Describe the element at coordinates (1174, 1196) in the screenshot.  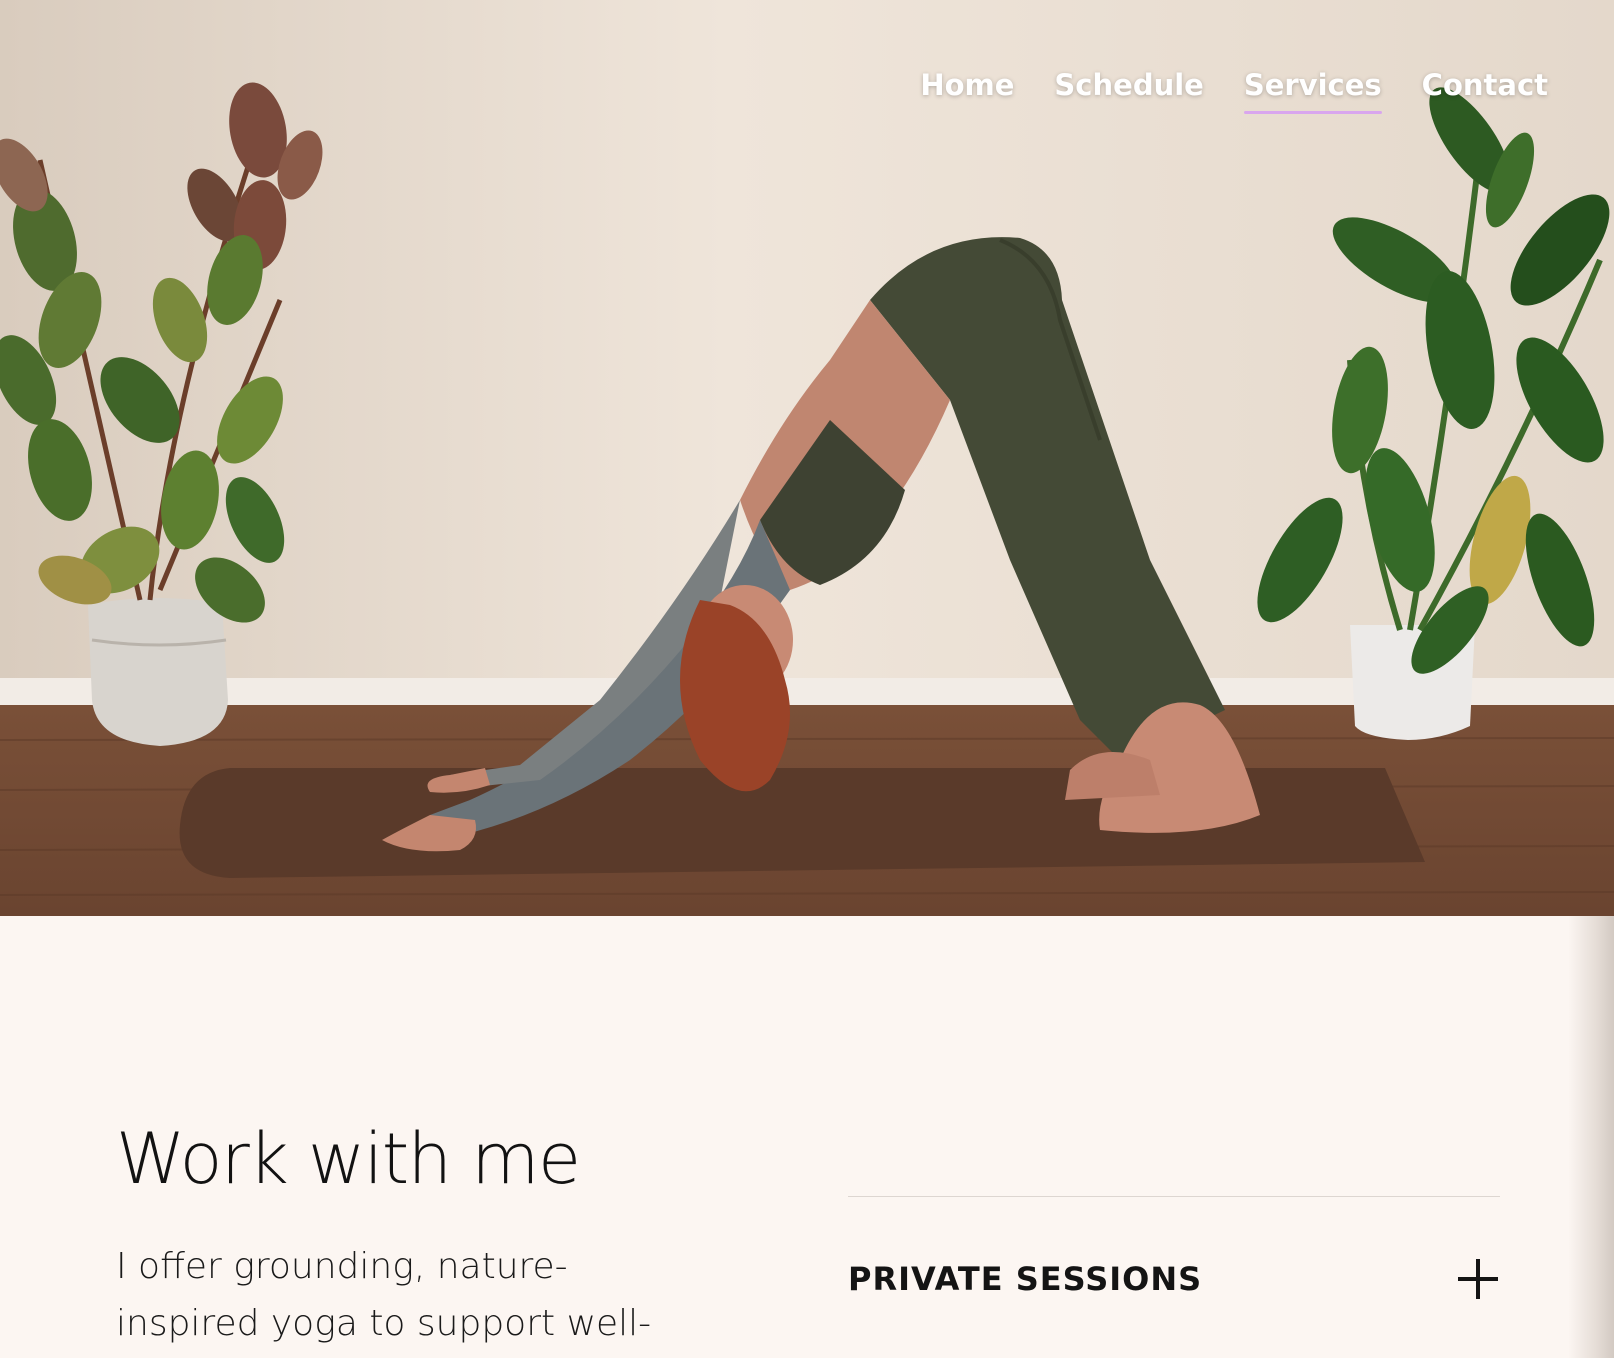
I see `accordion-divider` at that location.